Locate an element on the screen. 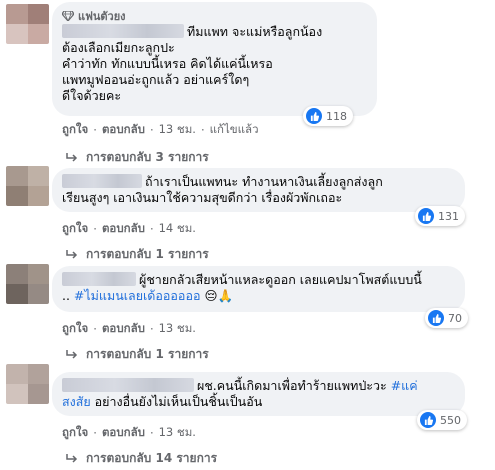 This screenshot has width=495, height=470. reaction-count: 550 is located at coordinates (442, 420).